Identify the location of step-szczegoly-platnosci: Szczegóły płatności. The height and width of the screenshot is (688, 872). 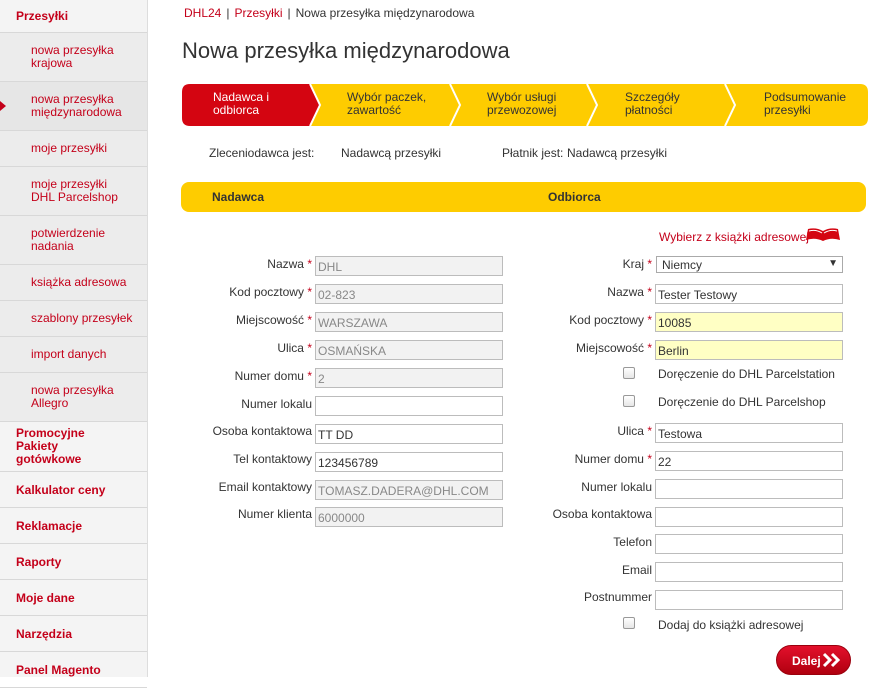
(662, 105).